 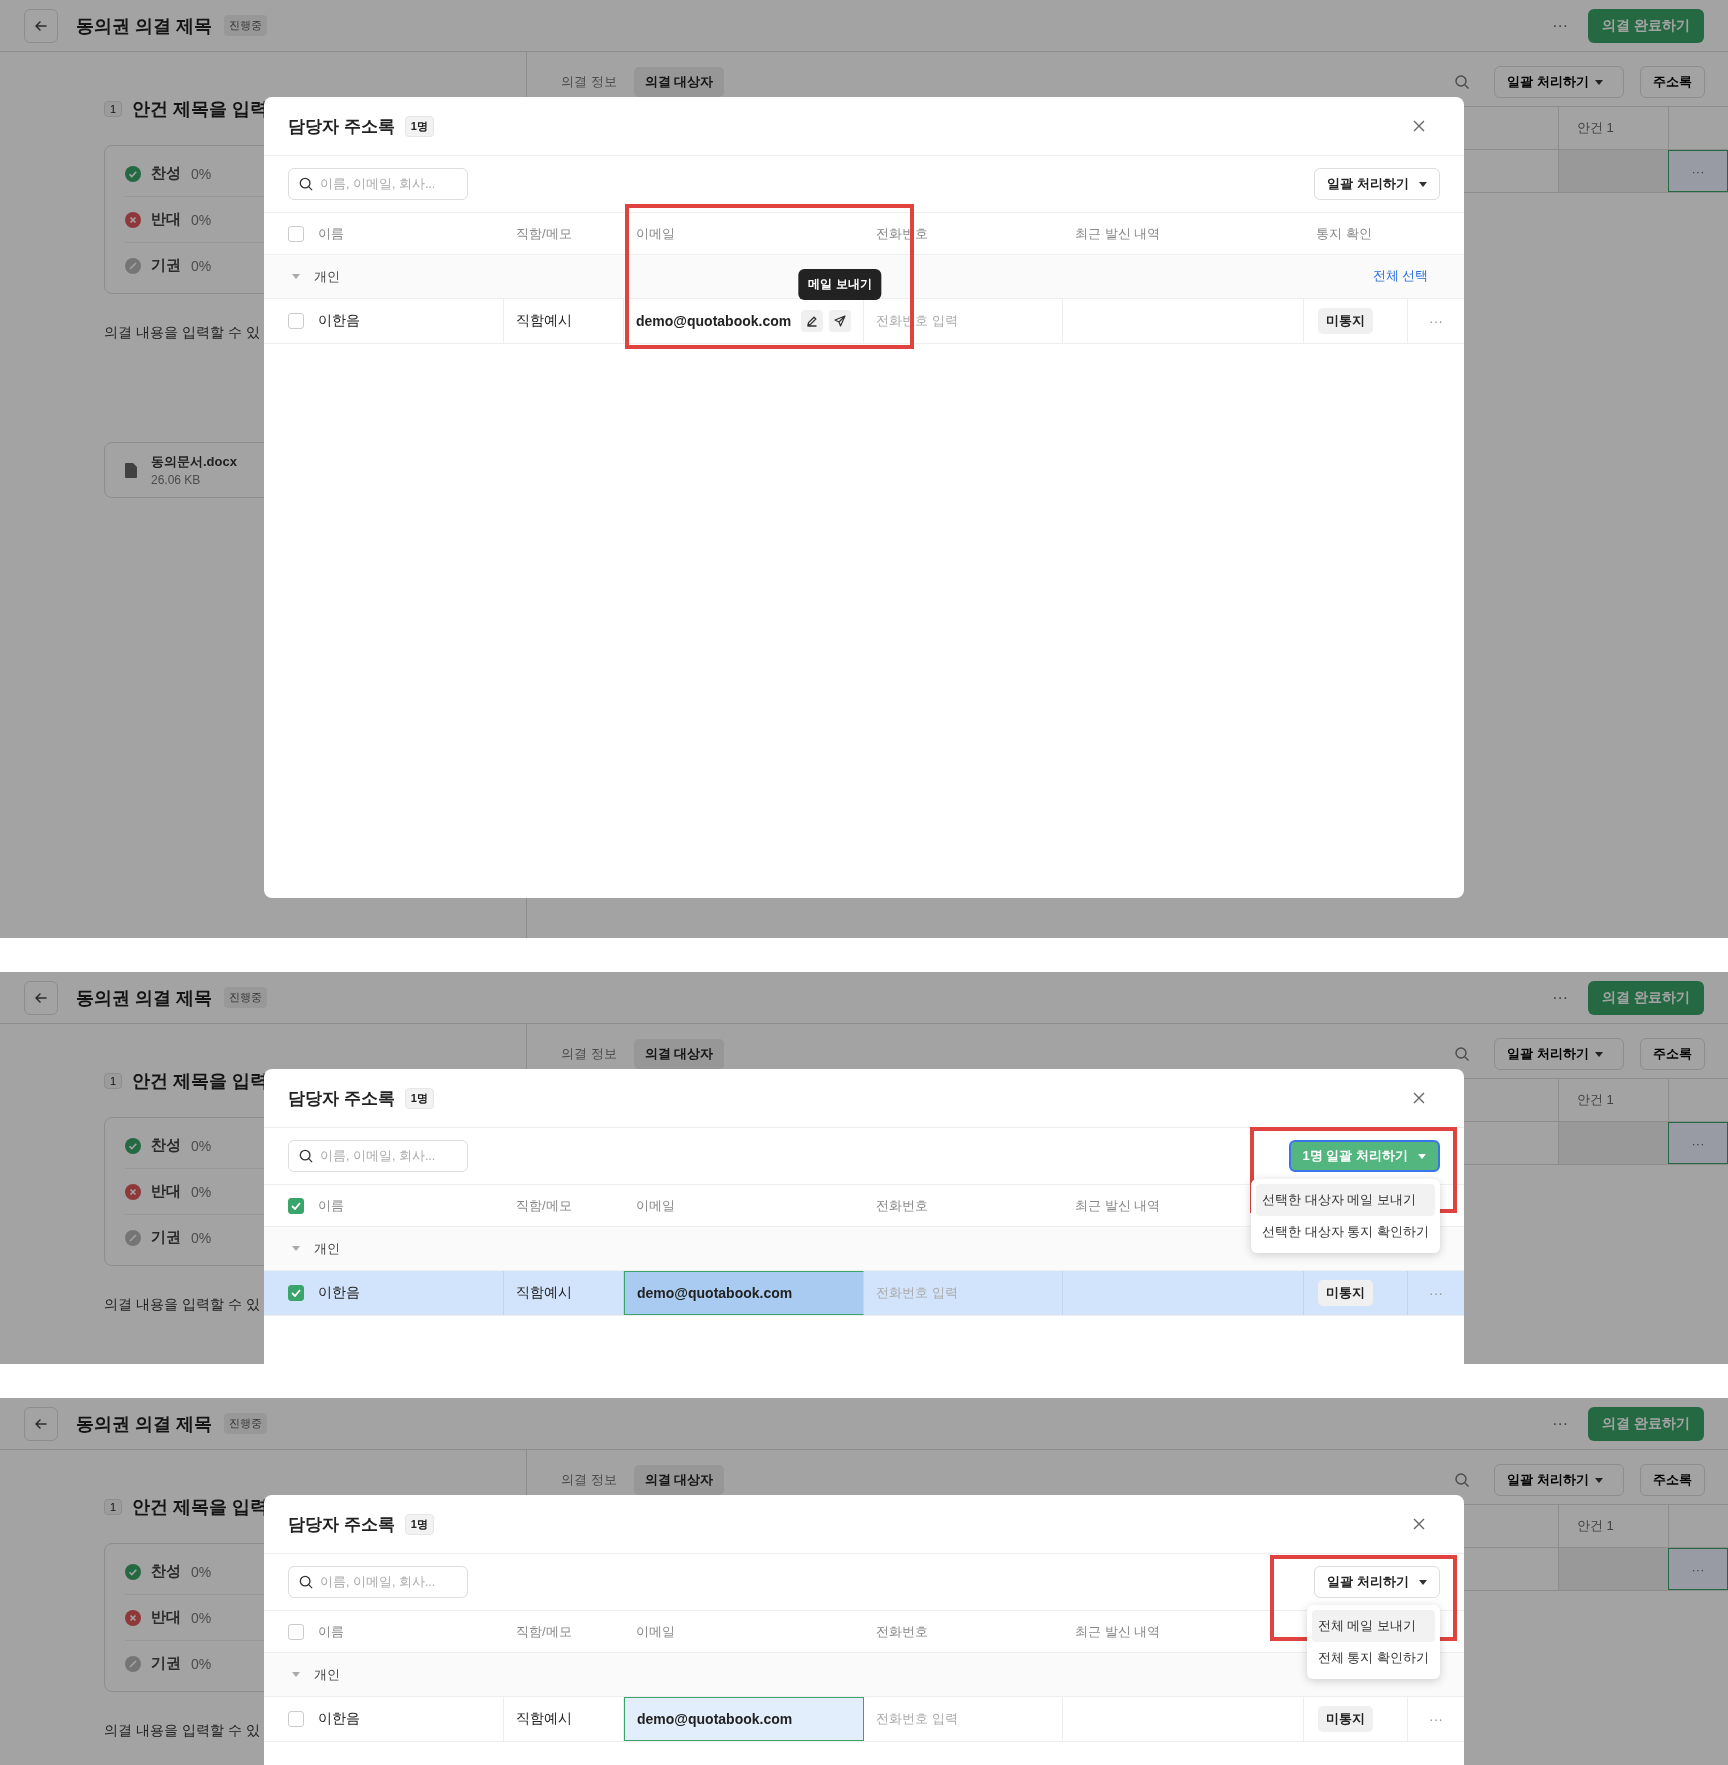 I want to click on column-header: 최근 발신 내역, so click(x=1118, y=233).